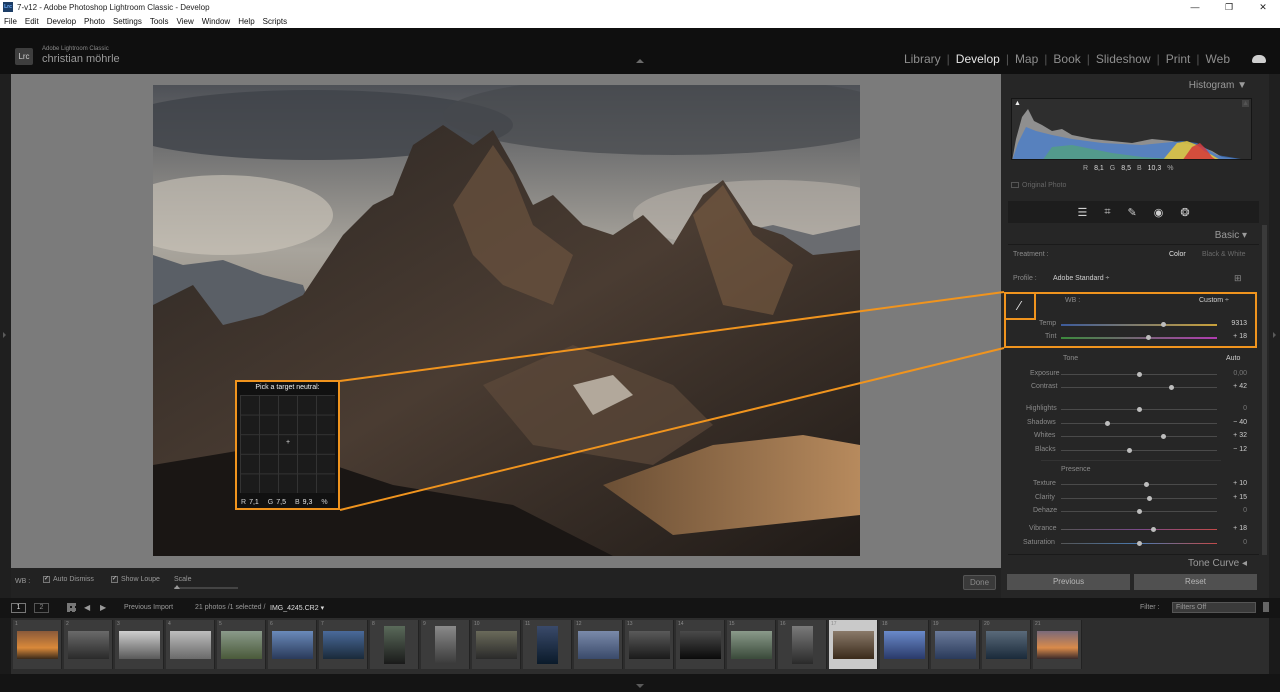 The height and width of the screenshot is (692, 1280). Describe the element at coordinates (802, 644) in the screenshot. I see `filmstrip-thumbnail: 16` at that location.